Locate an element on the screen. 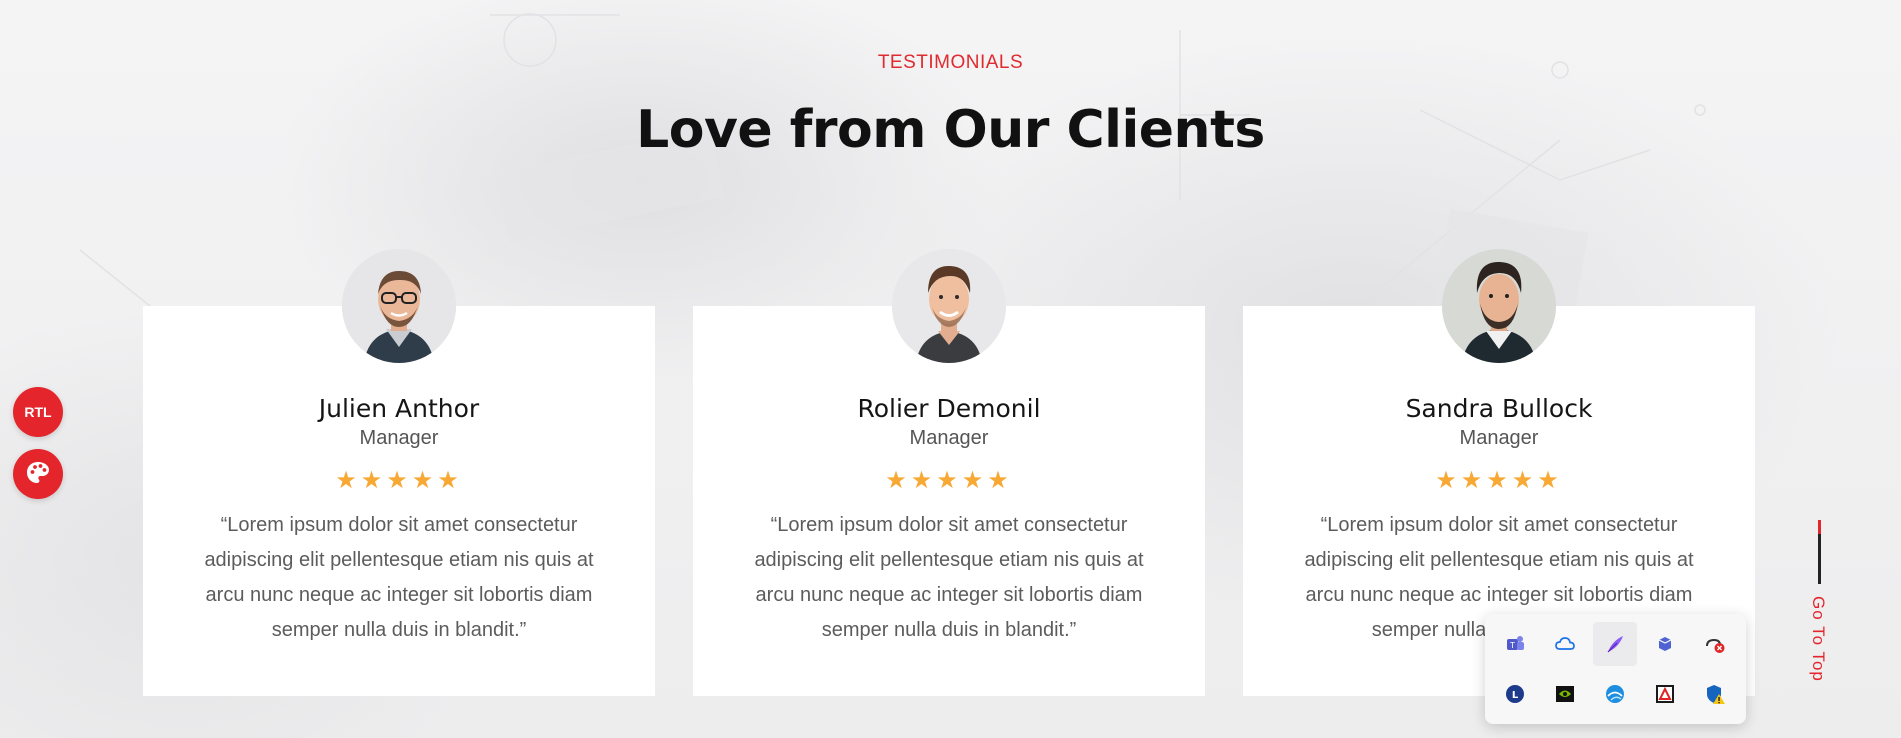 The height and width of the screenshot is (738, 1901). svg-text: T is located at coordinates (1512, 645).